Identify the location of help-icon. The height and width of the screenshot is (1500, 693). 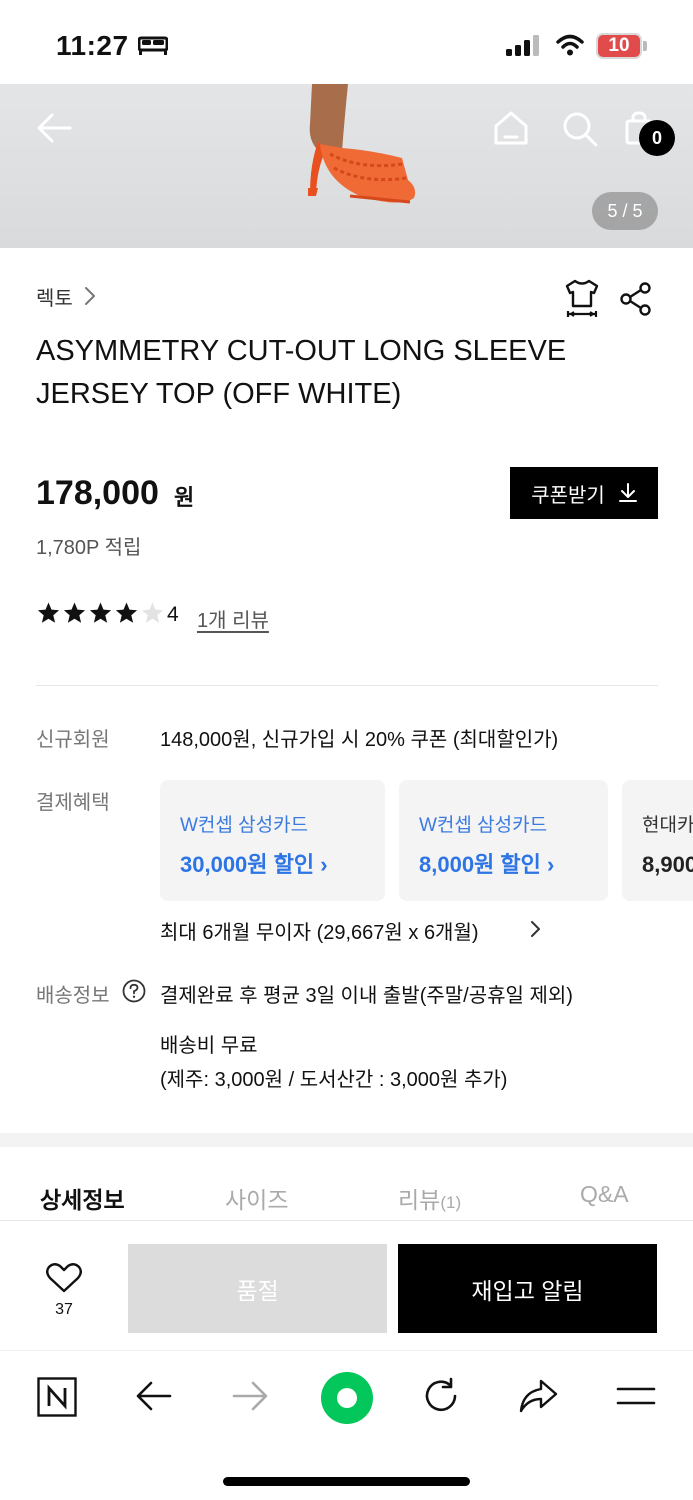
(134, 991).